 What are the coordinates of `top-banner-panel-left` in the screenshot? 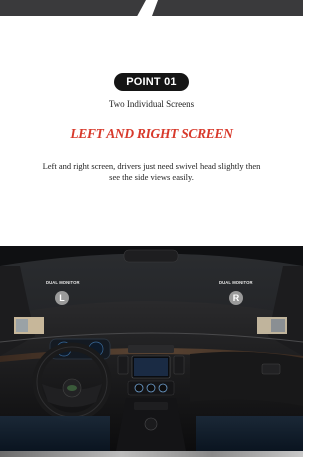 It's located at (73, 8).